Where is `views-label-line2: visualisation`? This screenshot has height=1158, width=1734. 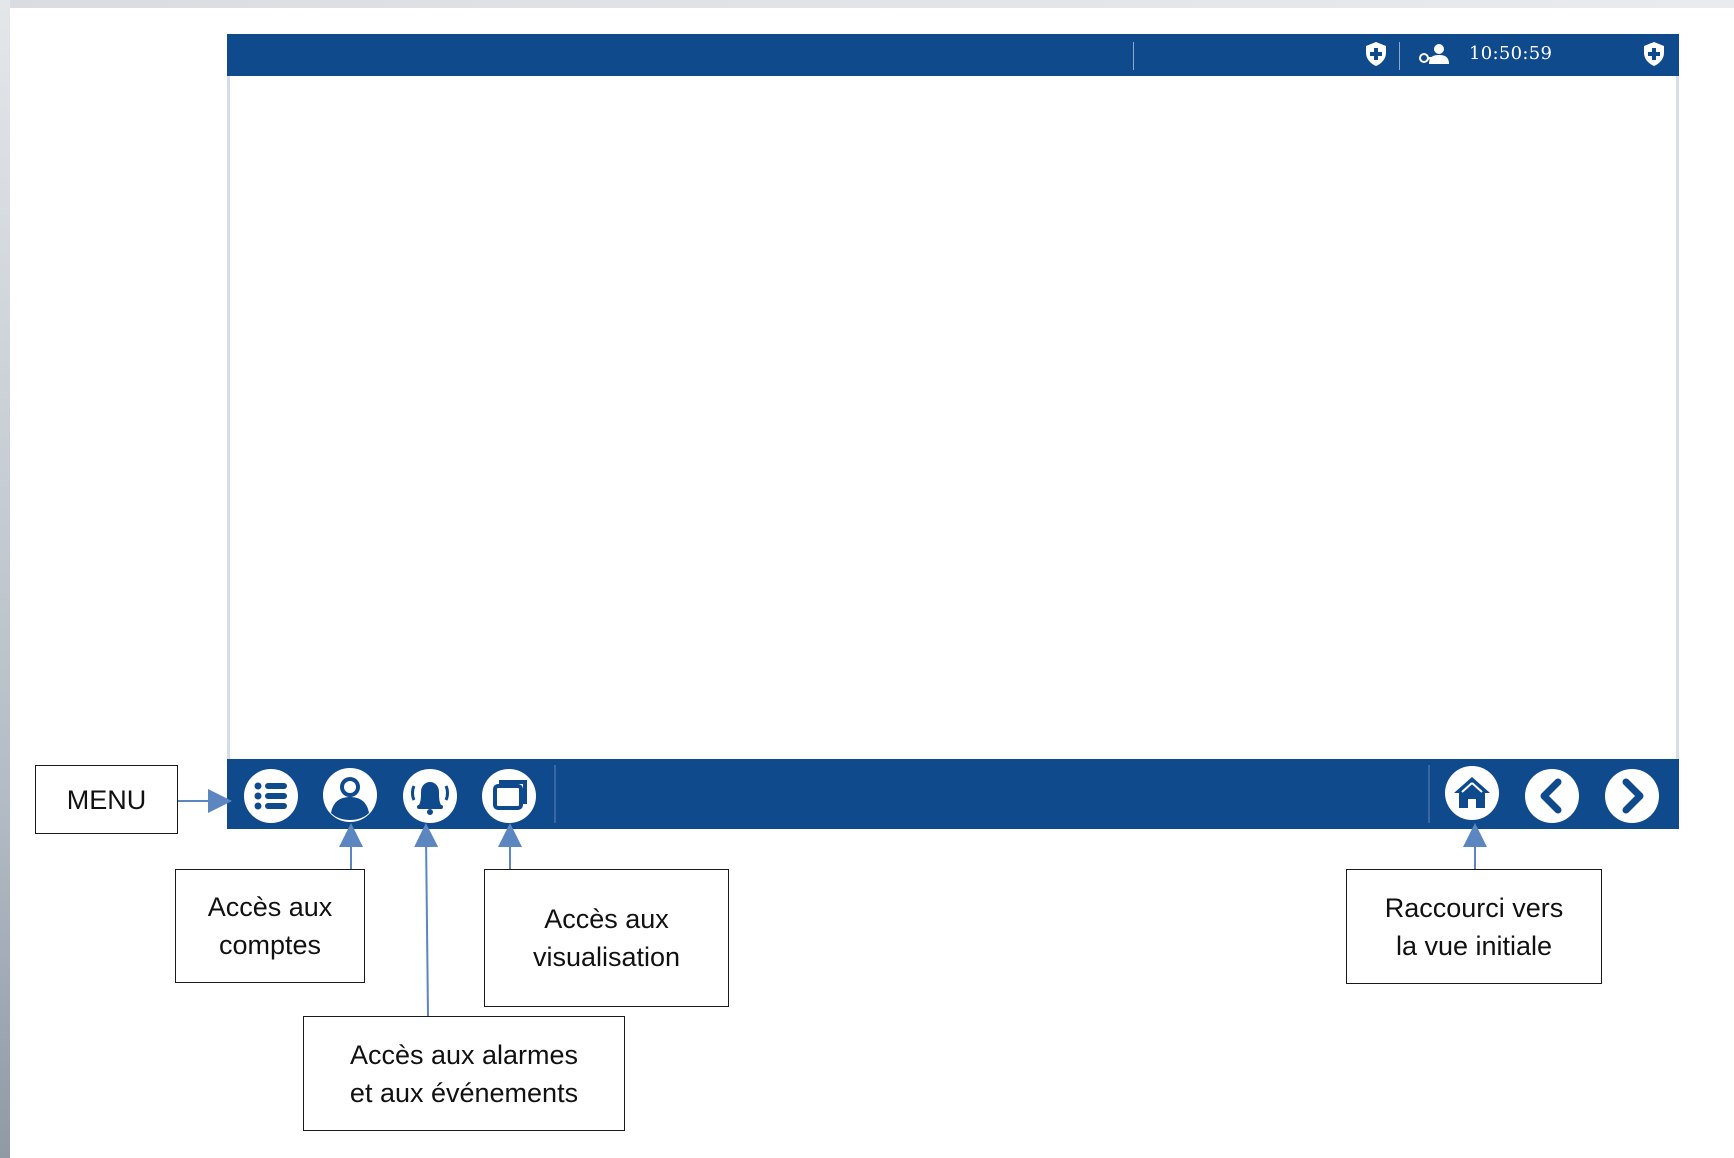 views-label-line2: visualisation is located at coordinates (606, 957).